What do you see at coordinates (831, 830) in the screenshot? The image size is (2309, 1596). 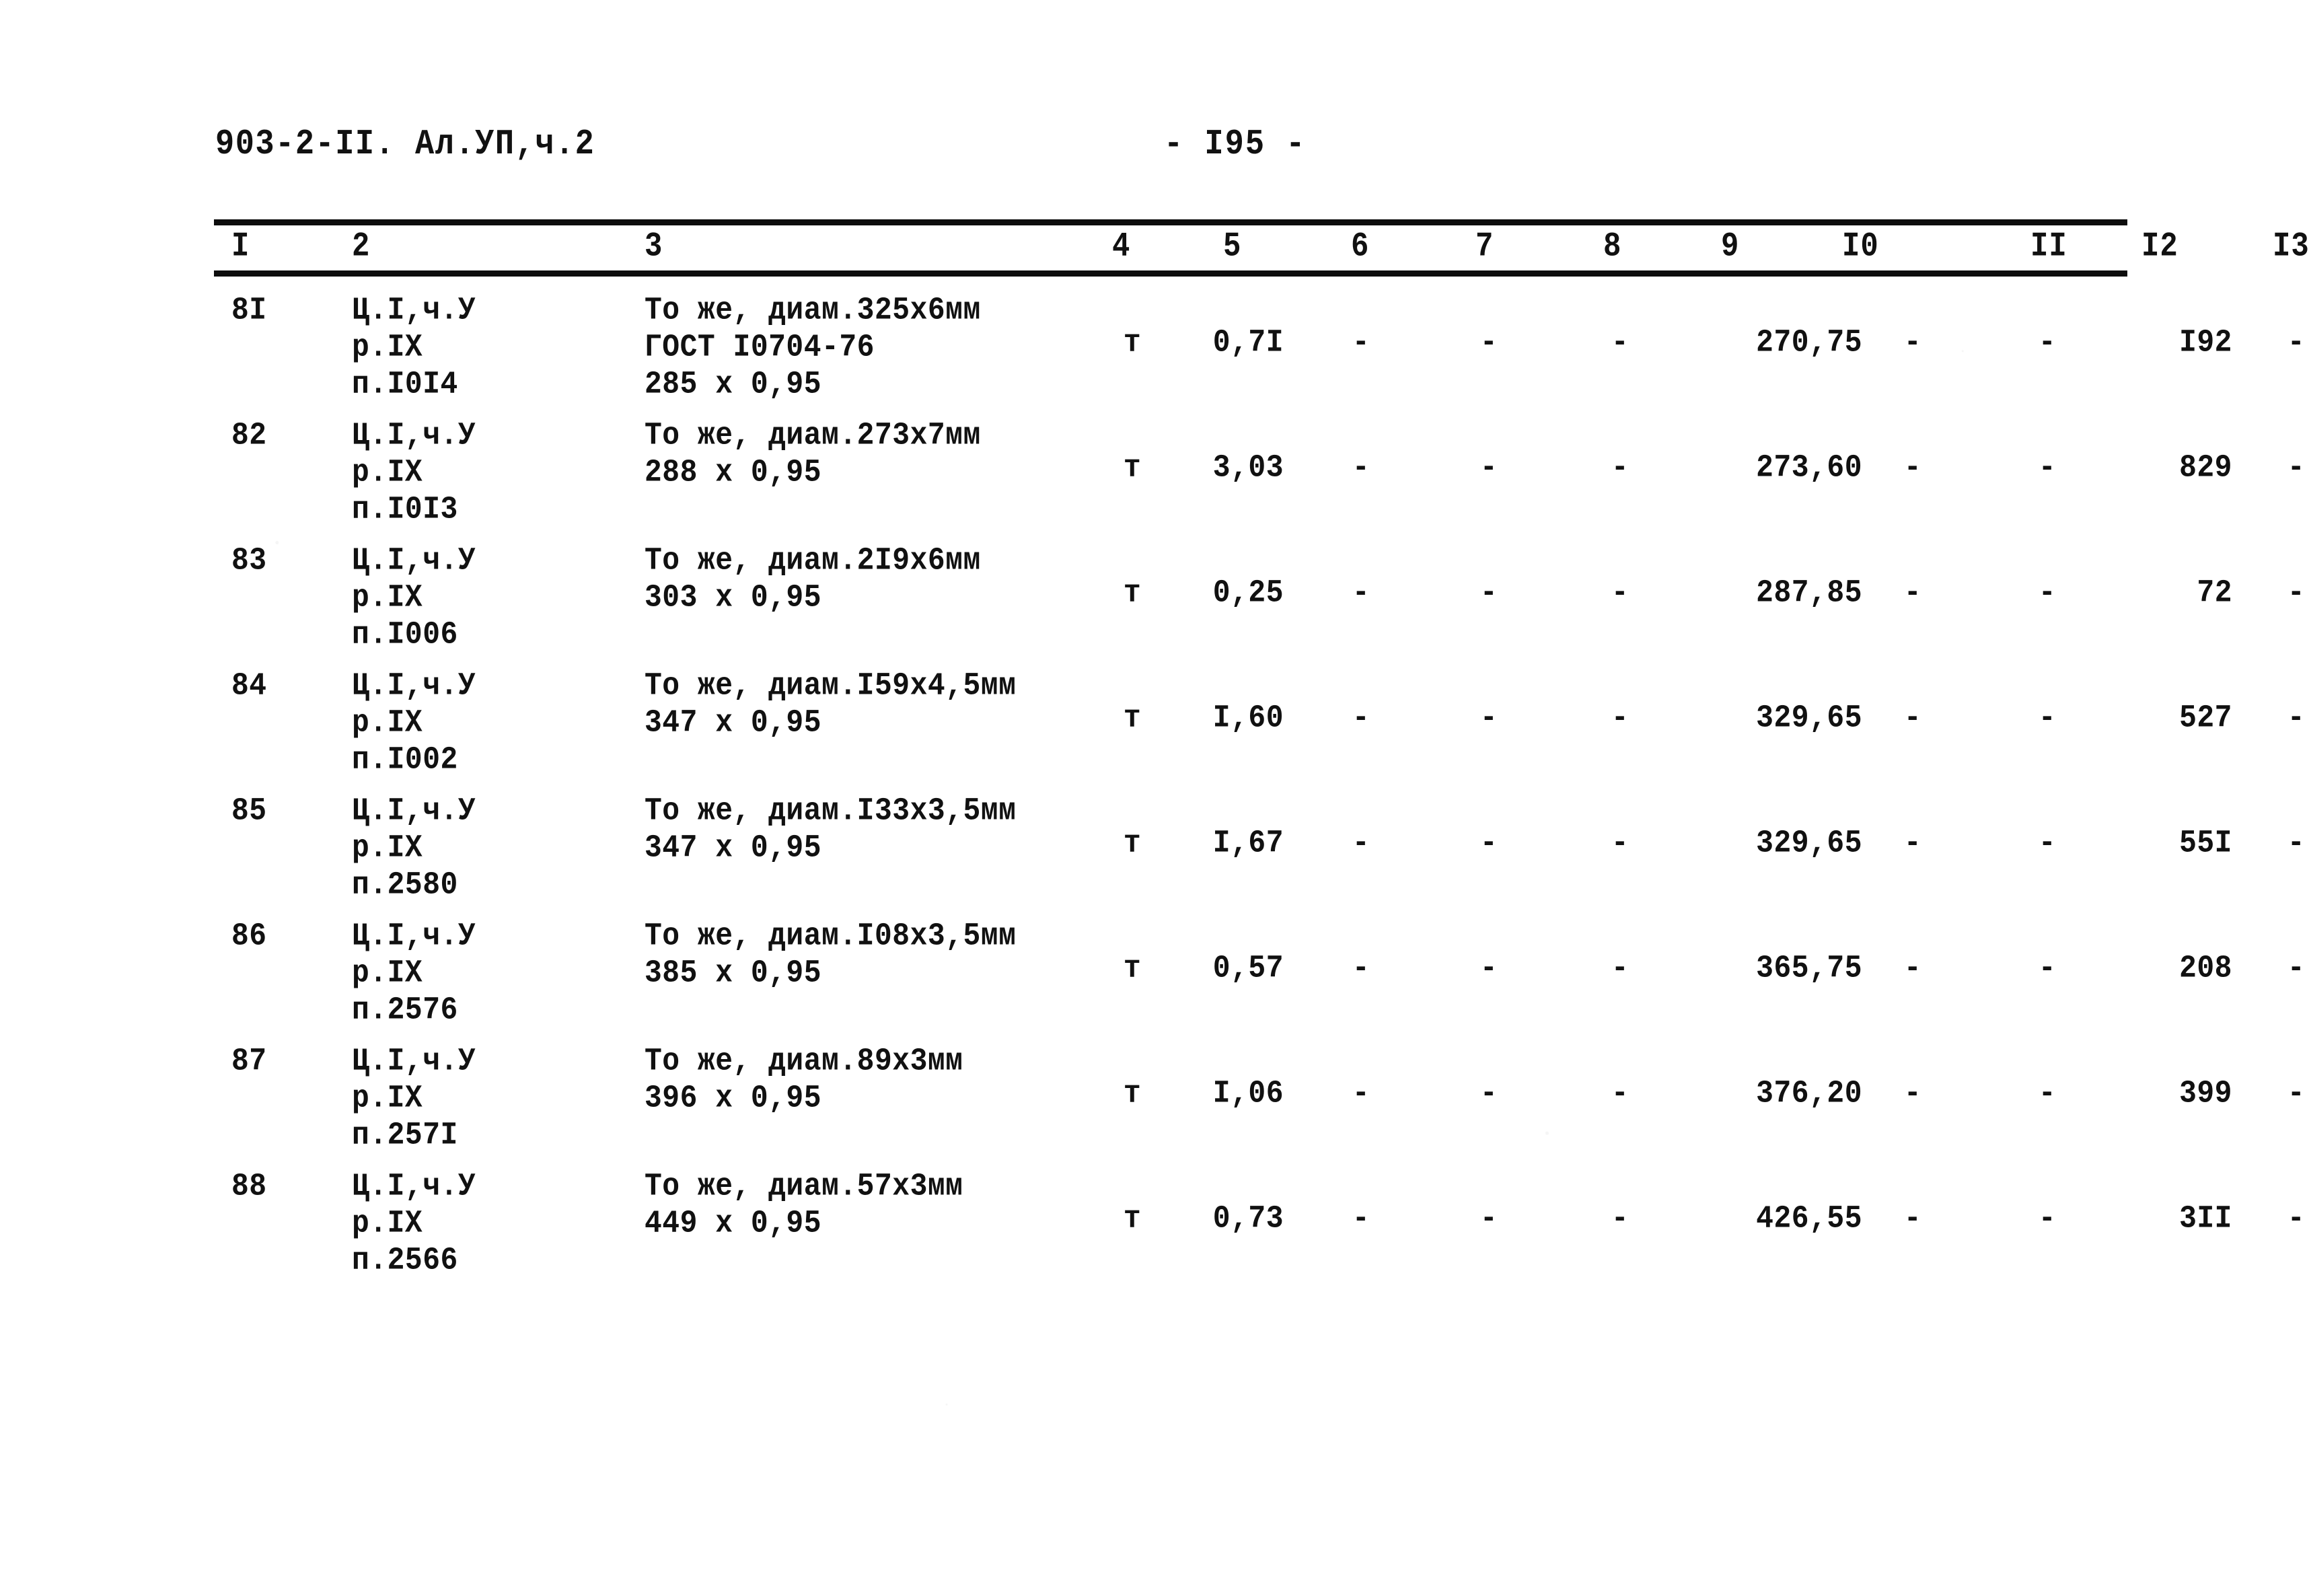 I see `description: То же, диам.I33х3,5мм 347 х 0,95` at bounding box center [831, 830].